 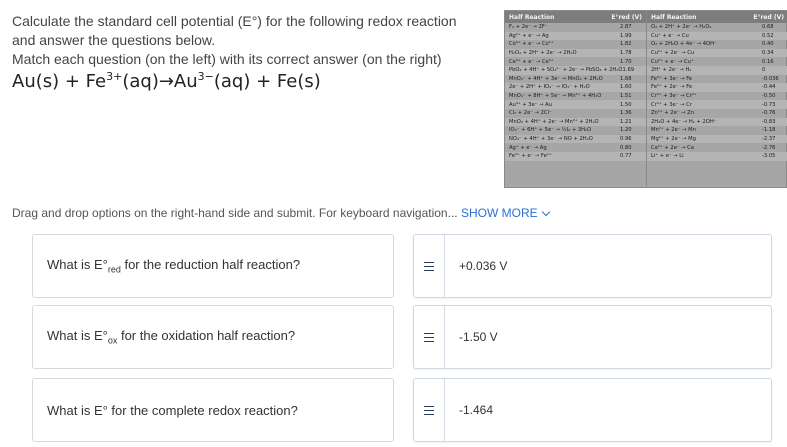 What do you see at coordinates (626, 147) in the screenshot?
I see `potential-value: 0.80` at bounding box center [626, 147].